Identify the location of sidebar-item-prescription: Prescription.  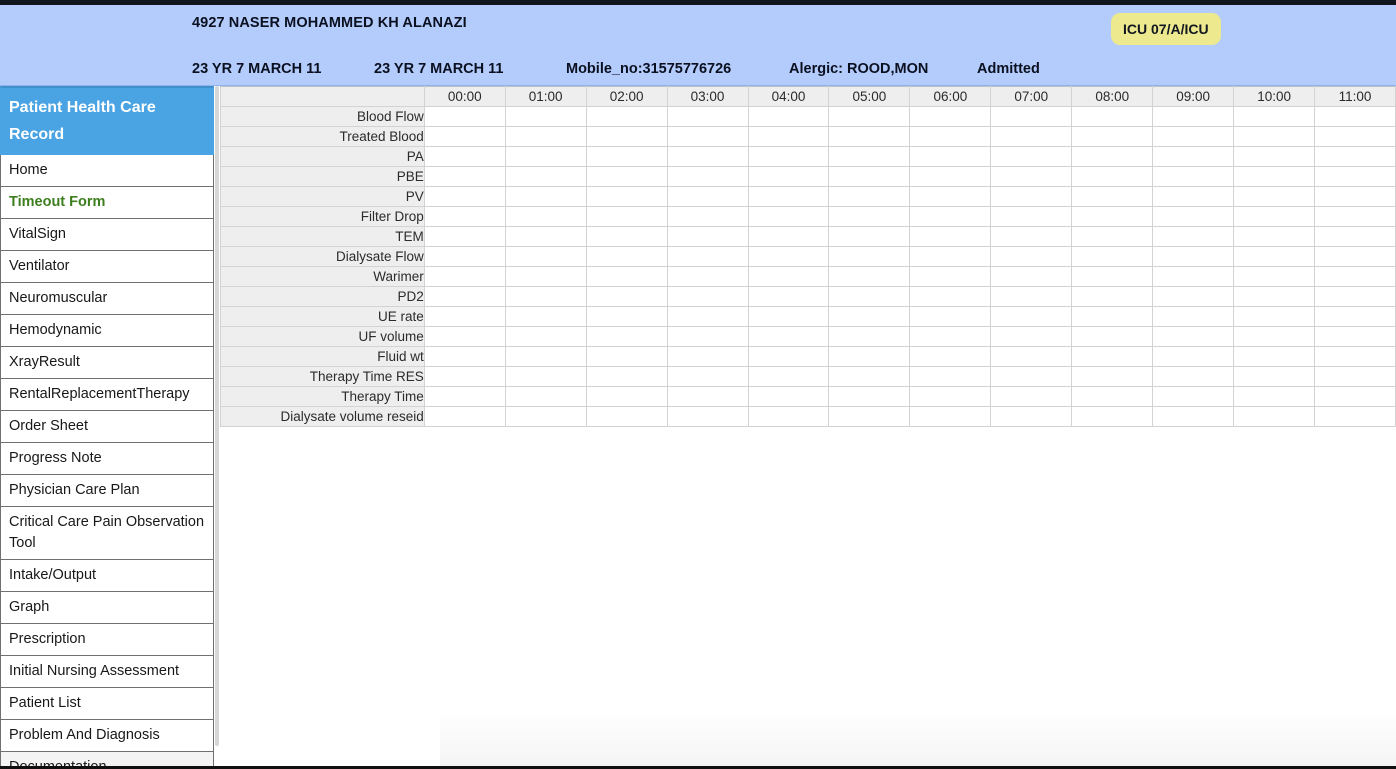
(107, 640).